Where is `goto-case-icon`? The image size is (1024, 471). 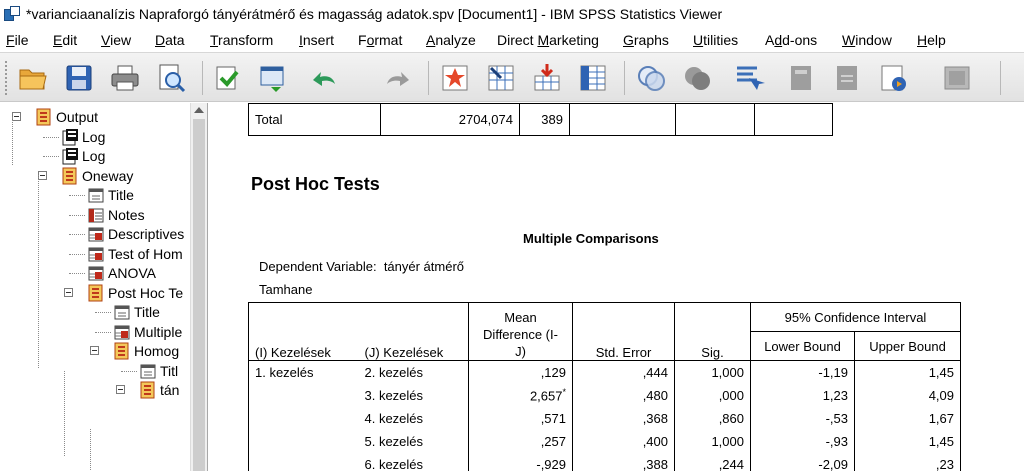
goto-case-icon is located at coordinates (501, 78).